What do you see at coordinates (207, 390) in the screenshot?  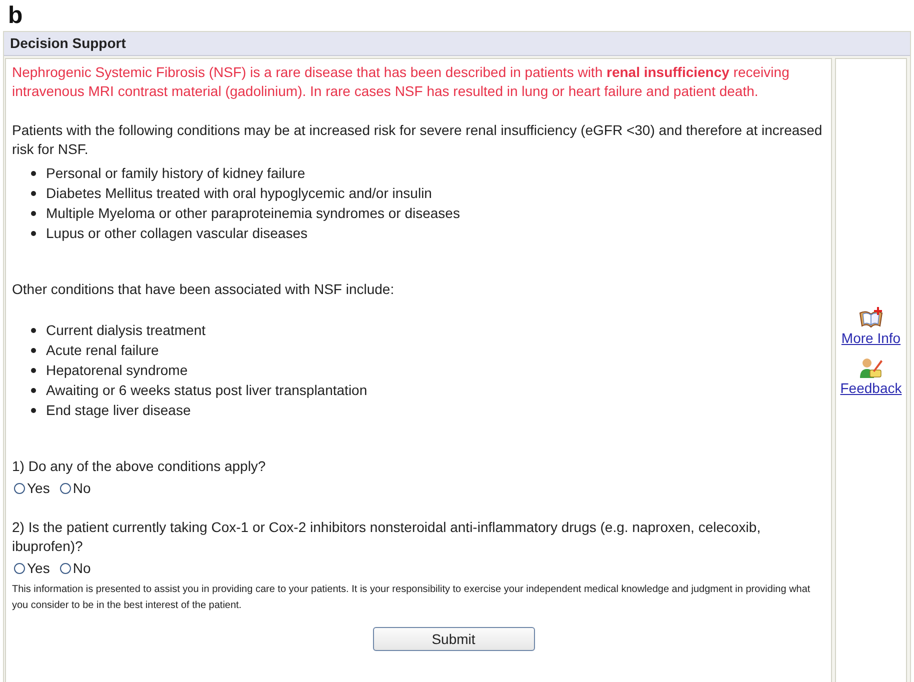 I see `list-item: Awaiting or 6 weeks status post liver transplantation` at bounding box center [207, 390].